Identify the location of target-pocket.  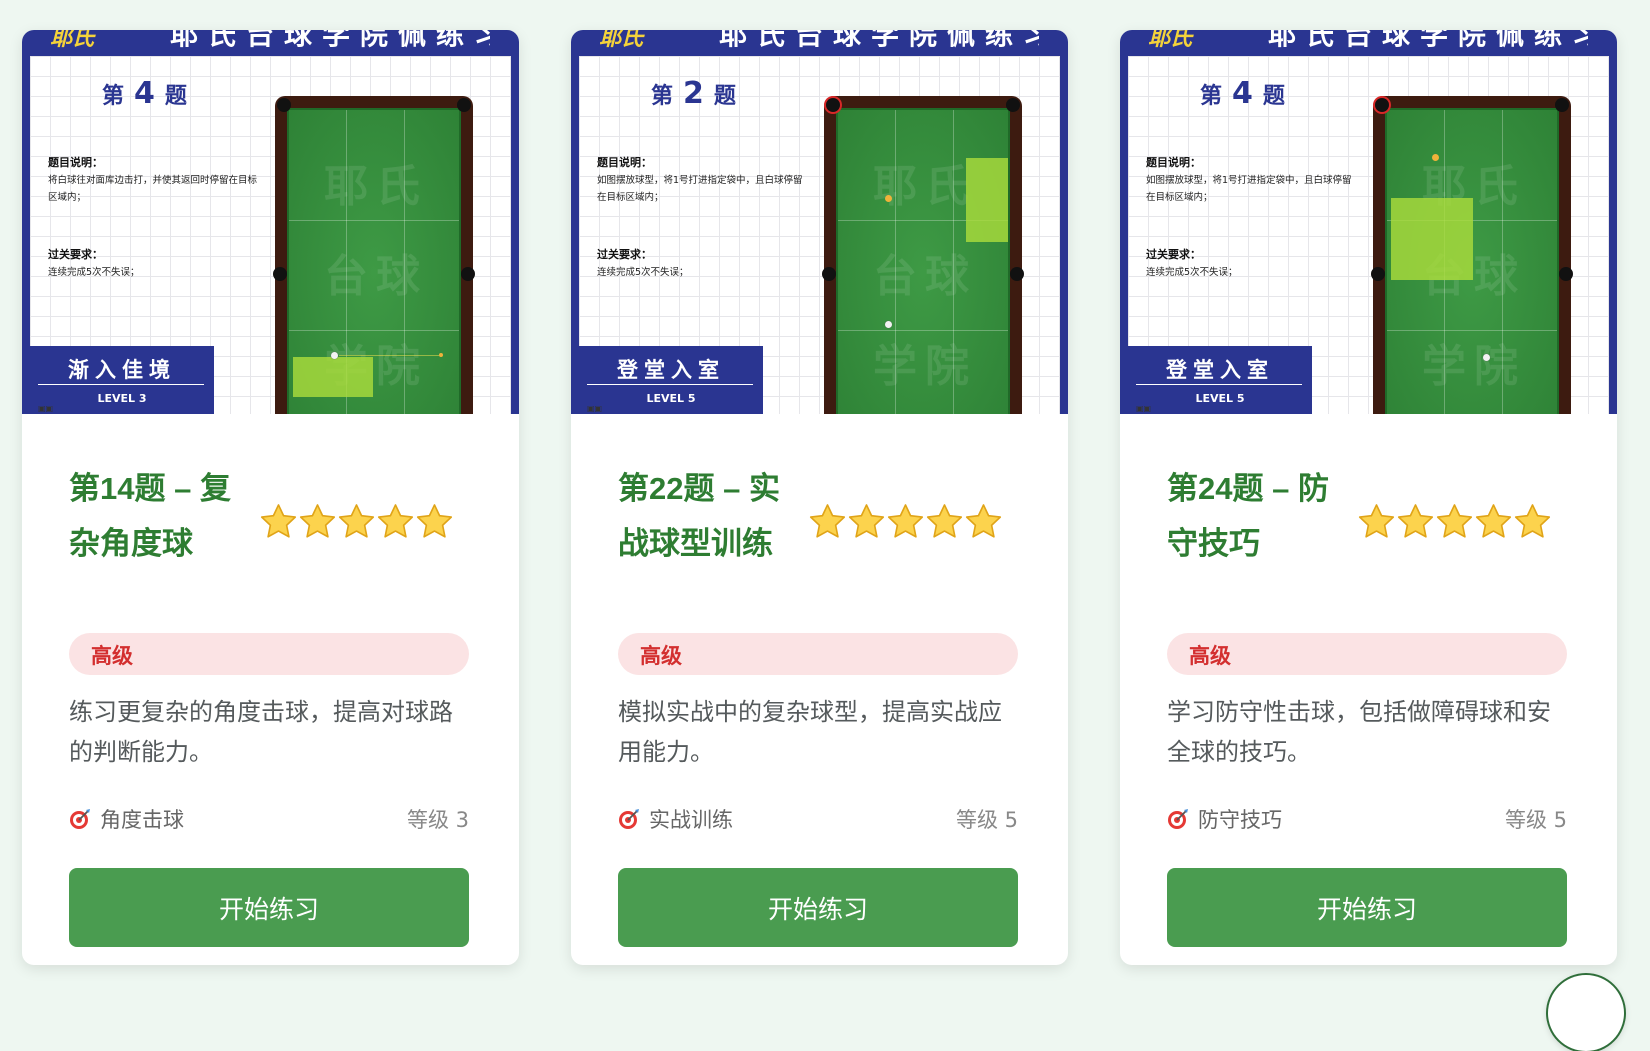
(1382, 105).